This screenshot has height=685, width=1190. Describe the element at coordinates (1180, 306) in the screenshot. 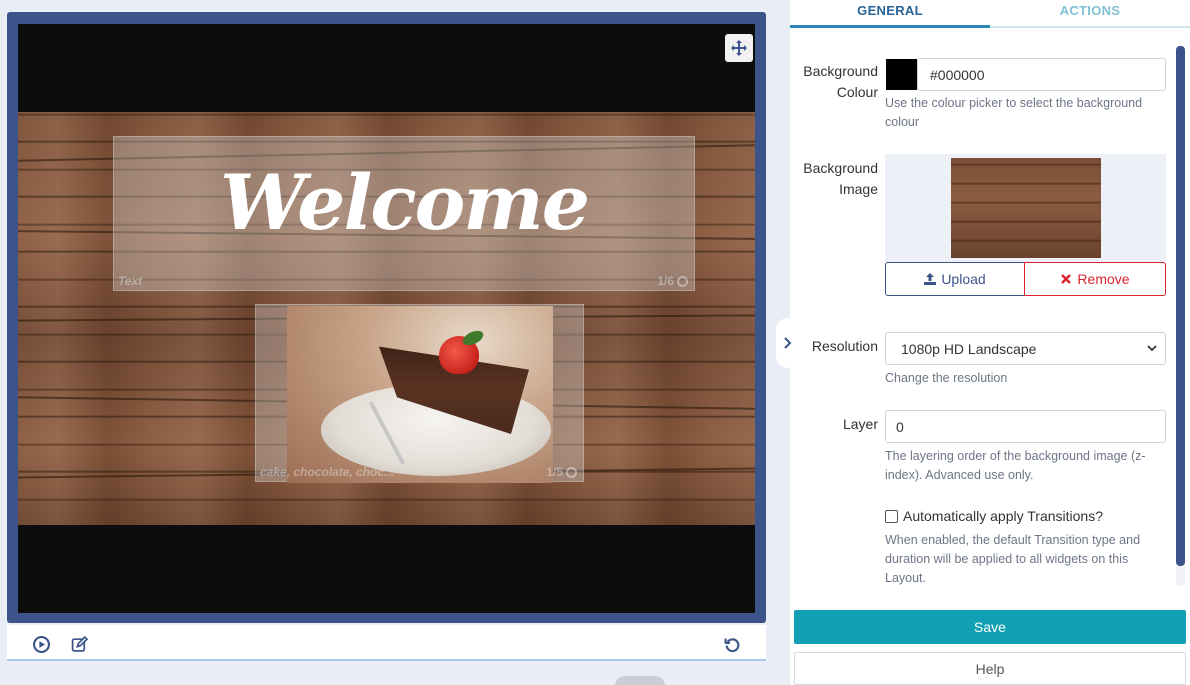

I see `scrollbar-thumb` at that location.